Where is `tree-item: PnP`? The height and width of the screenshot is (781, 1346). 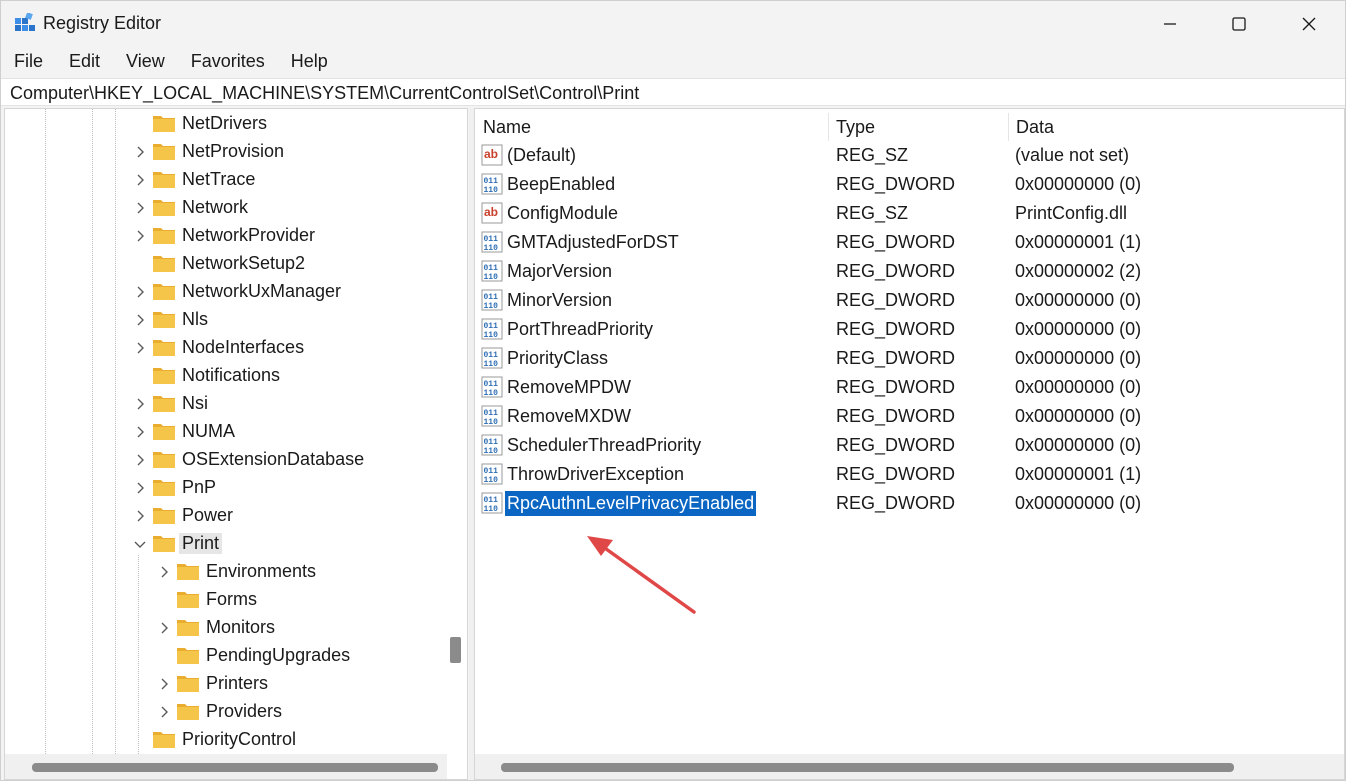 tree-item: PnP is located at coordinates (225, 488).